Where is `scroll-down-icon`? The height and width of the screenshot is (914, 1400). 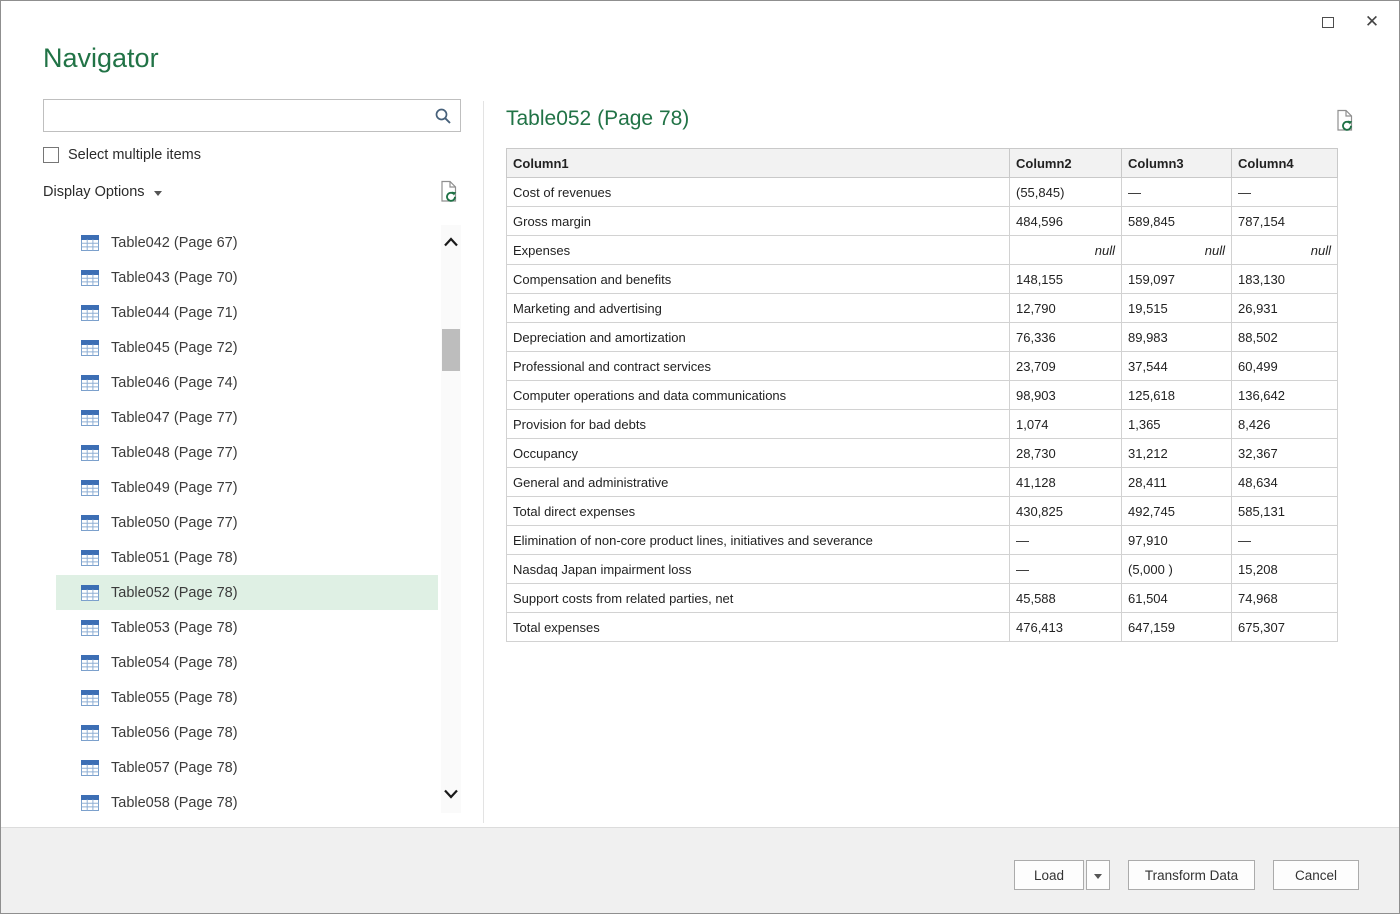
scroll-down-icon is located at coordinates (451, 794).